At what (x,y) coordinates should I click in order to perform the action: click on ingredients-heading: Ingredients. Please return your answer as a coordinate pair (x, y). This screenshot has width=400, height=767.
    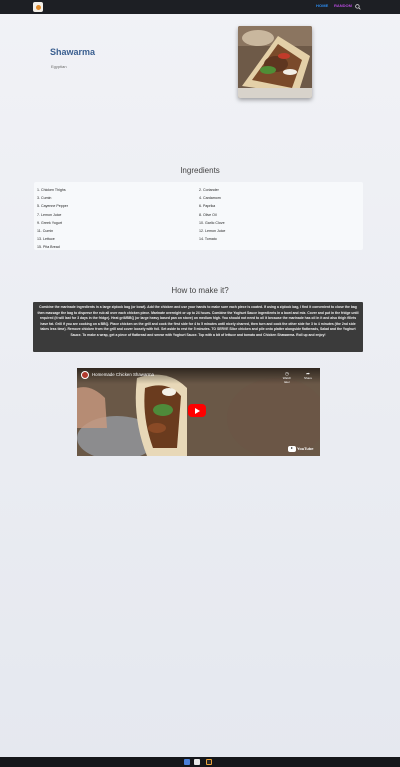
    Looking at the image, I should click on (200, 170).